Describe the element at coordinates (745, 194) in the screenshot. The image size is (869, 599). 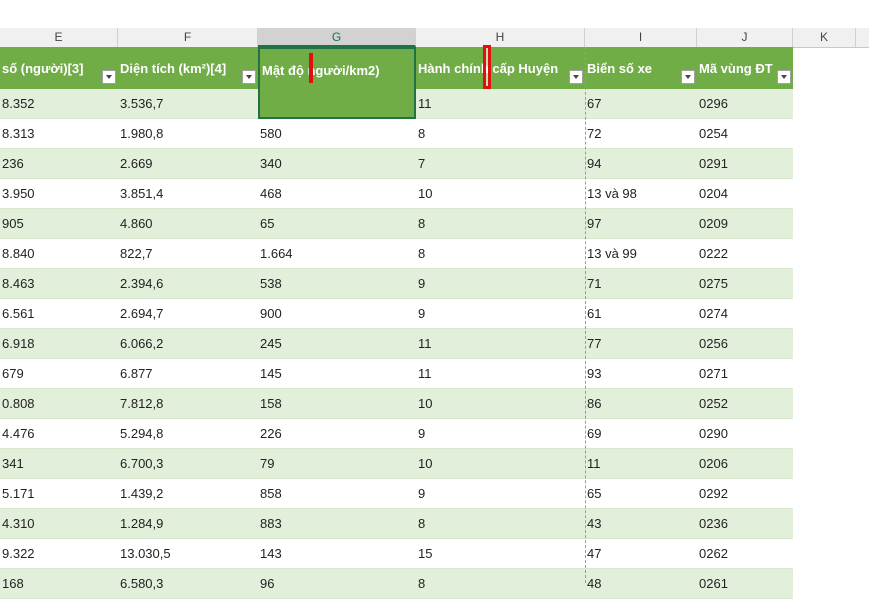
I see `table-cell-j: 0204` at that location.